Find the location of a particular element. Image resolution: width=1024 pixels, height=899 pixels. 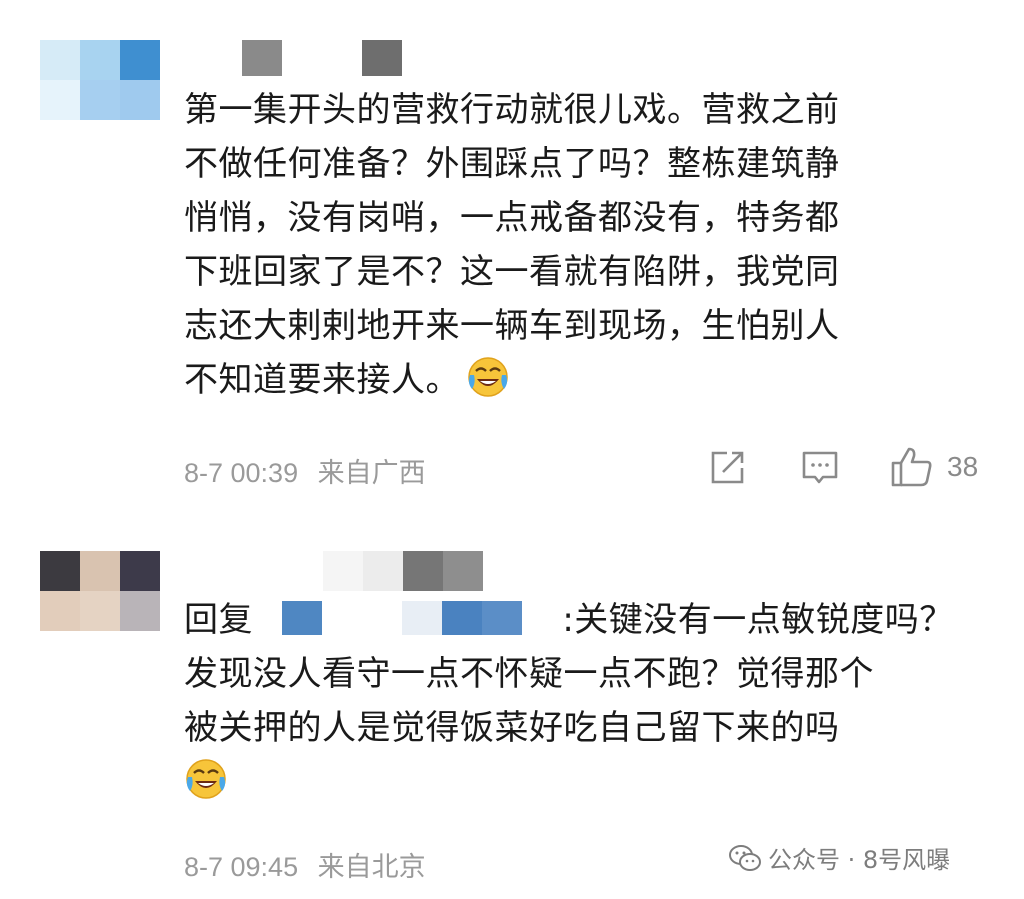

comment-date: 8-7 00:39 is located at coordinates (241, 473).